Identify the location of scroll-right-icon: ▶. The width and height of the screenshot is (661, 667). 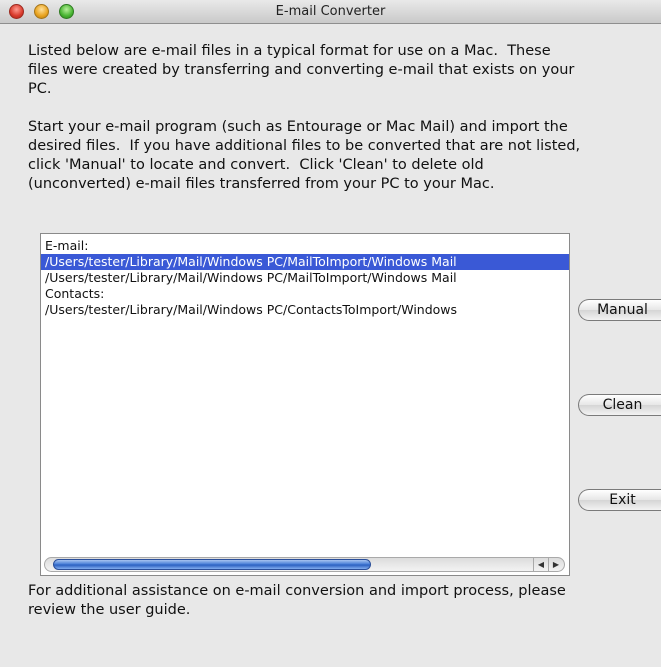
(555, 564).